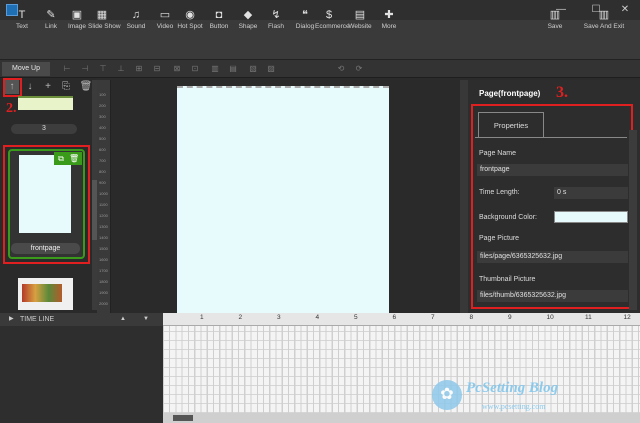  What do you see at coordinates (356, 317) in the screenshot?
I see `timeline-ruler-number: 5` at bounding box center [356, 317].